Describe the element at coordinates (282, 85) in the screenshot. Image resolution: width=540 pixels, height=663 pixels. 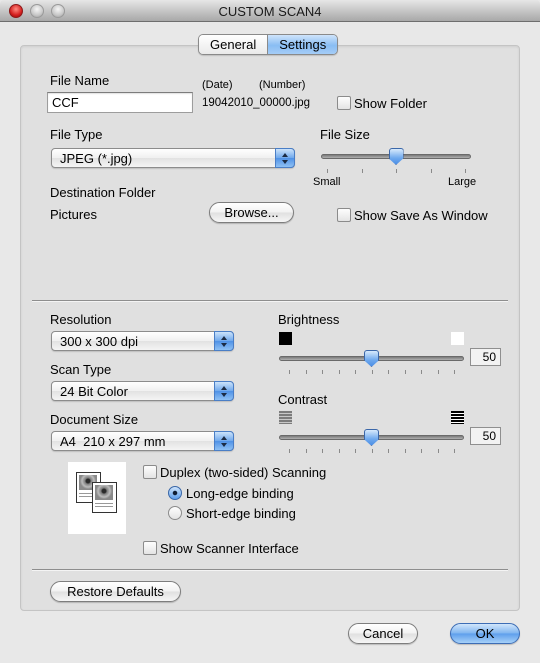
I see `number-label: (Number)` at that location.